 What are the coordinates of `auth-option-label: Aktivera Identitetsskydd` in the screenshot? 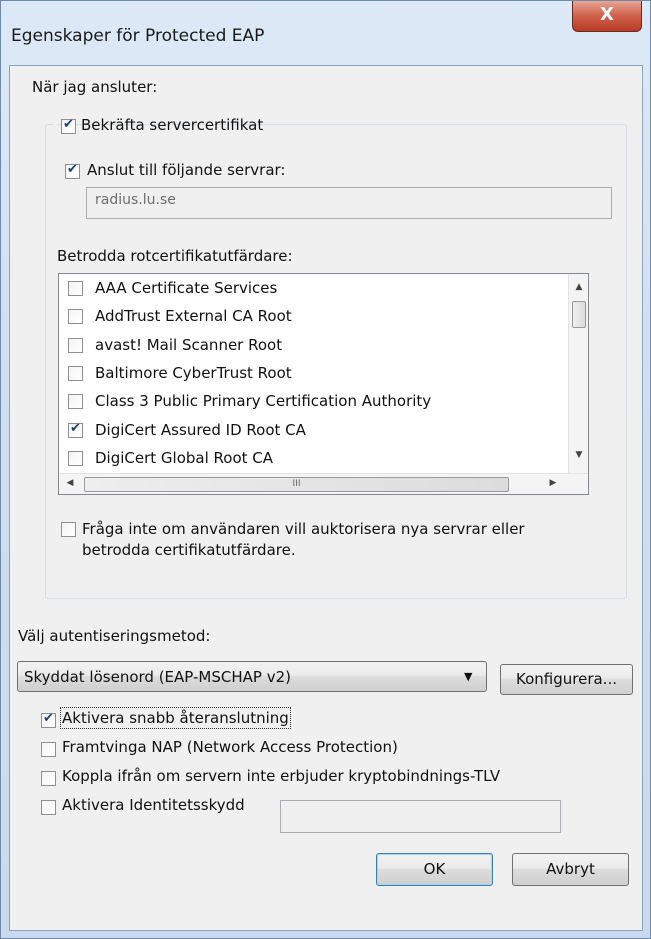 It's located at (153, 805).